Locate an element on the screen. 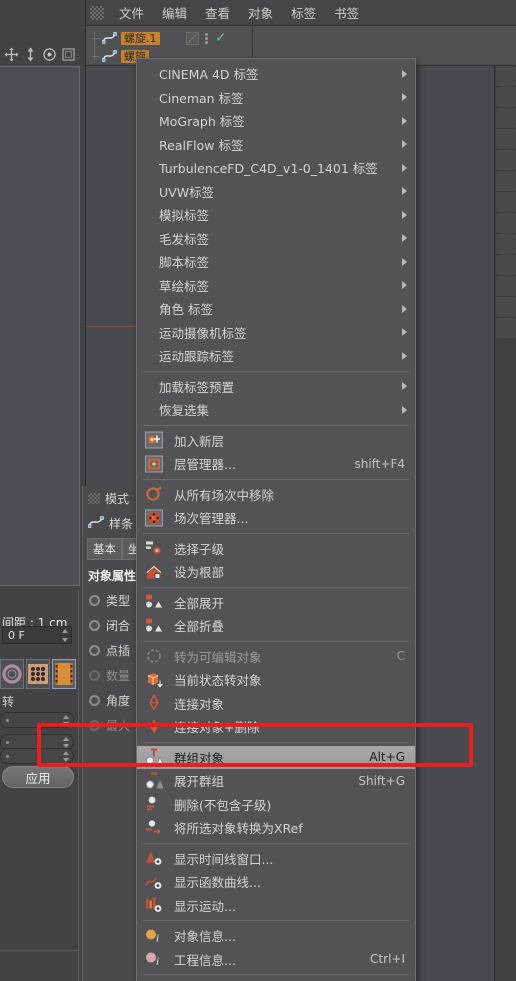  menu-item-label: MoGraph 标签 is located at coordinates (202, 122).